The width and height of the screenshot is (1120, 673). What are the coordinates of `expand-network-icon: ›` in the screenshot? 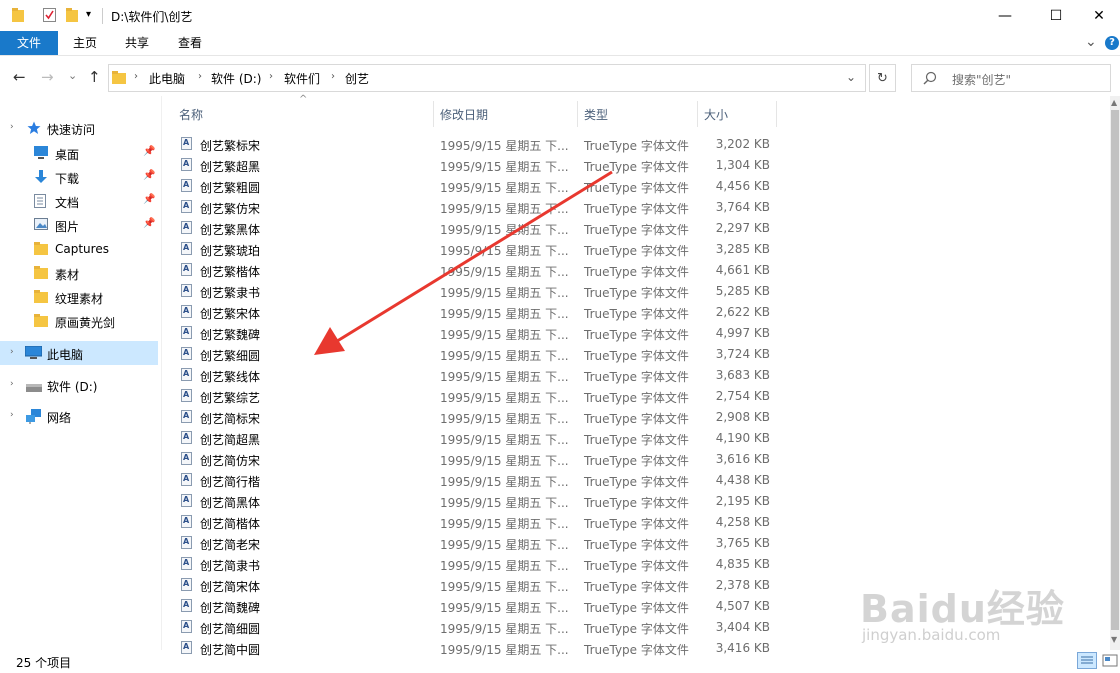 It's located at (12, 415).